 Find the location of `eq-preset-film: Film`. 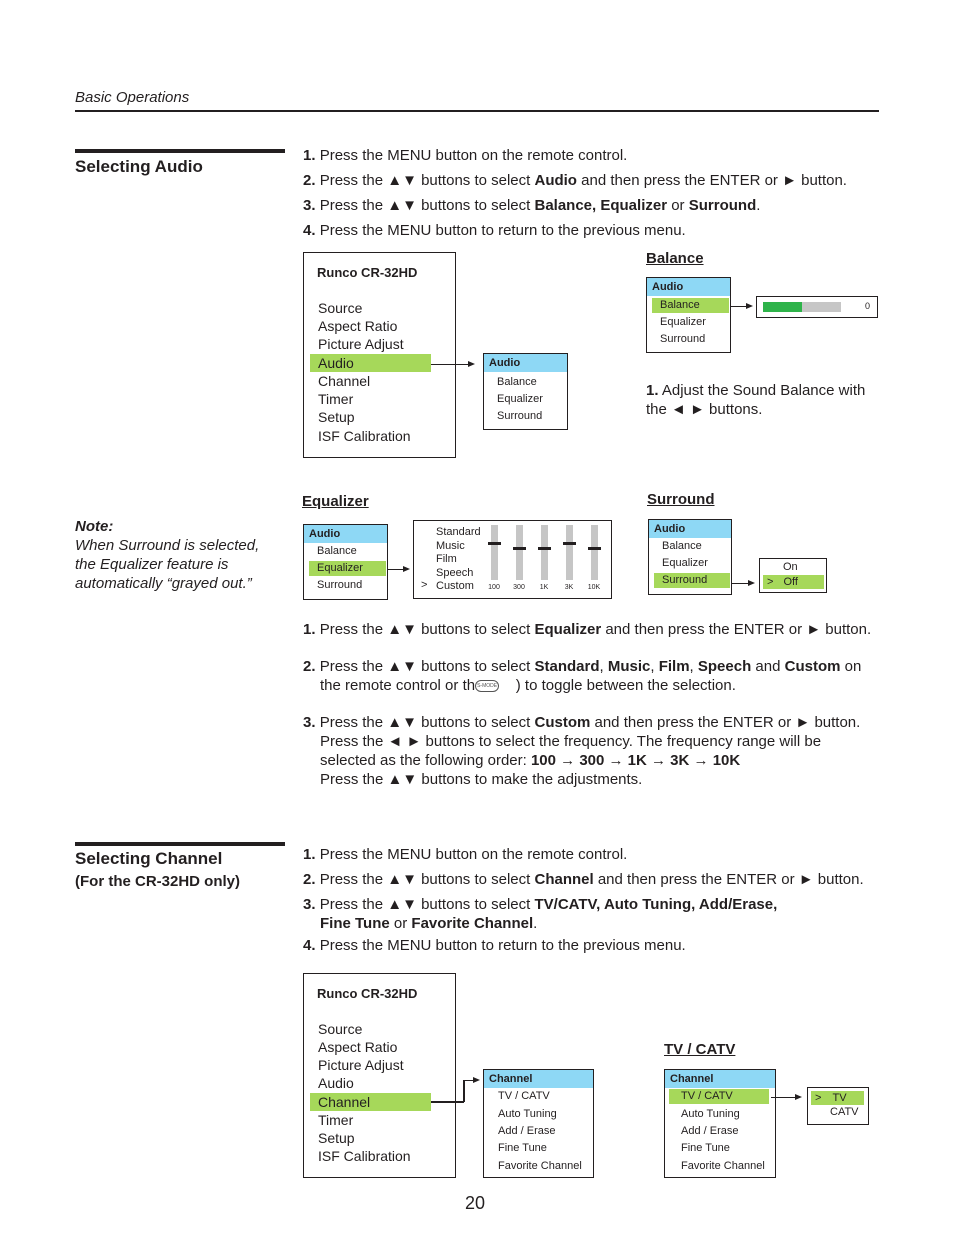

eq-preset-film: Film is located at coordinates (458, 560).